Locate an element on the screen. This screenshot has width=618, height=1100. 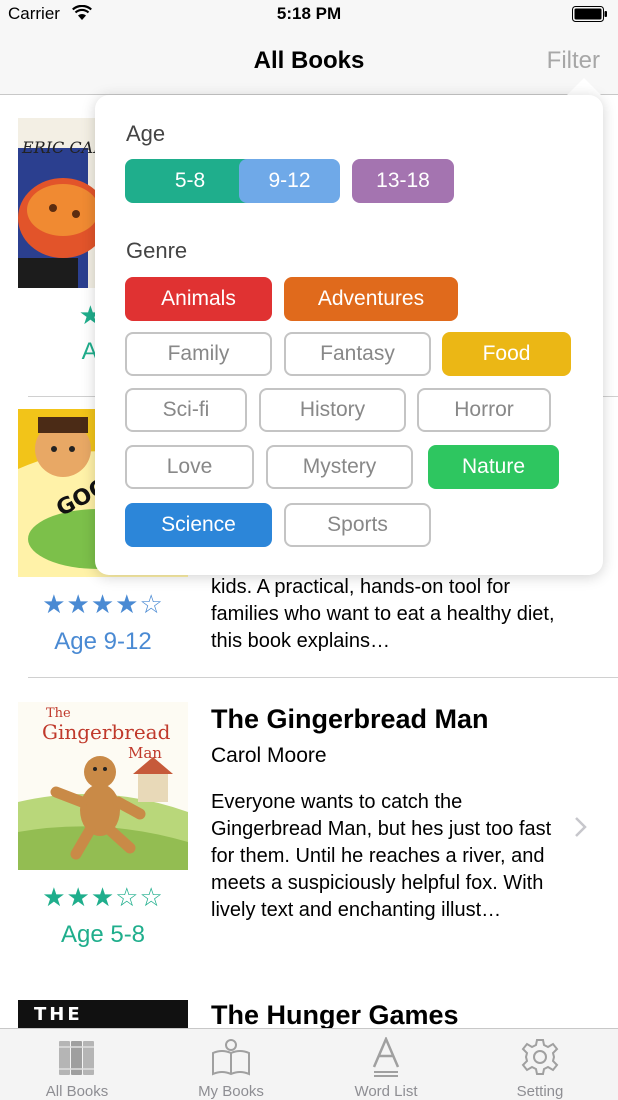
cover-text: The is located at coordinates (58, 713).